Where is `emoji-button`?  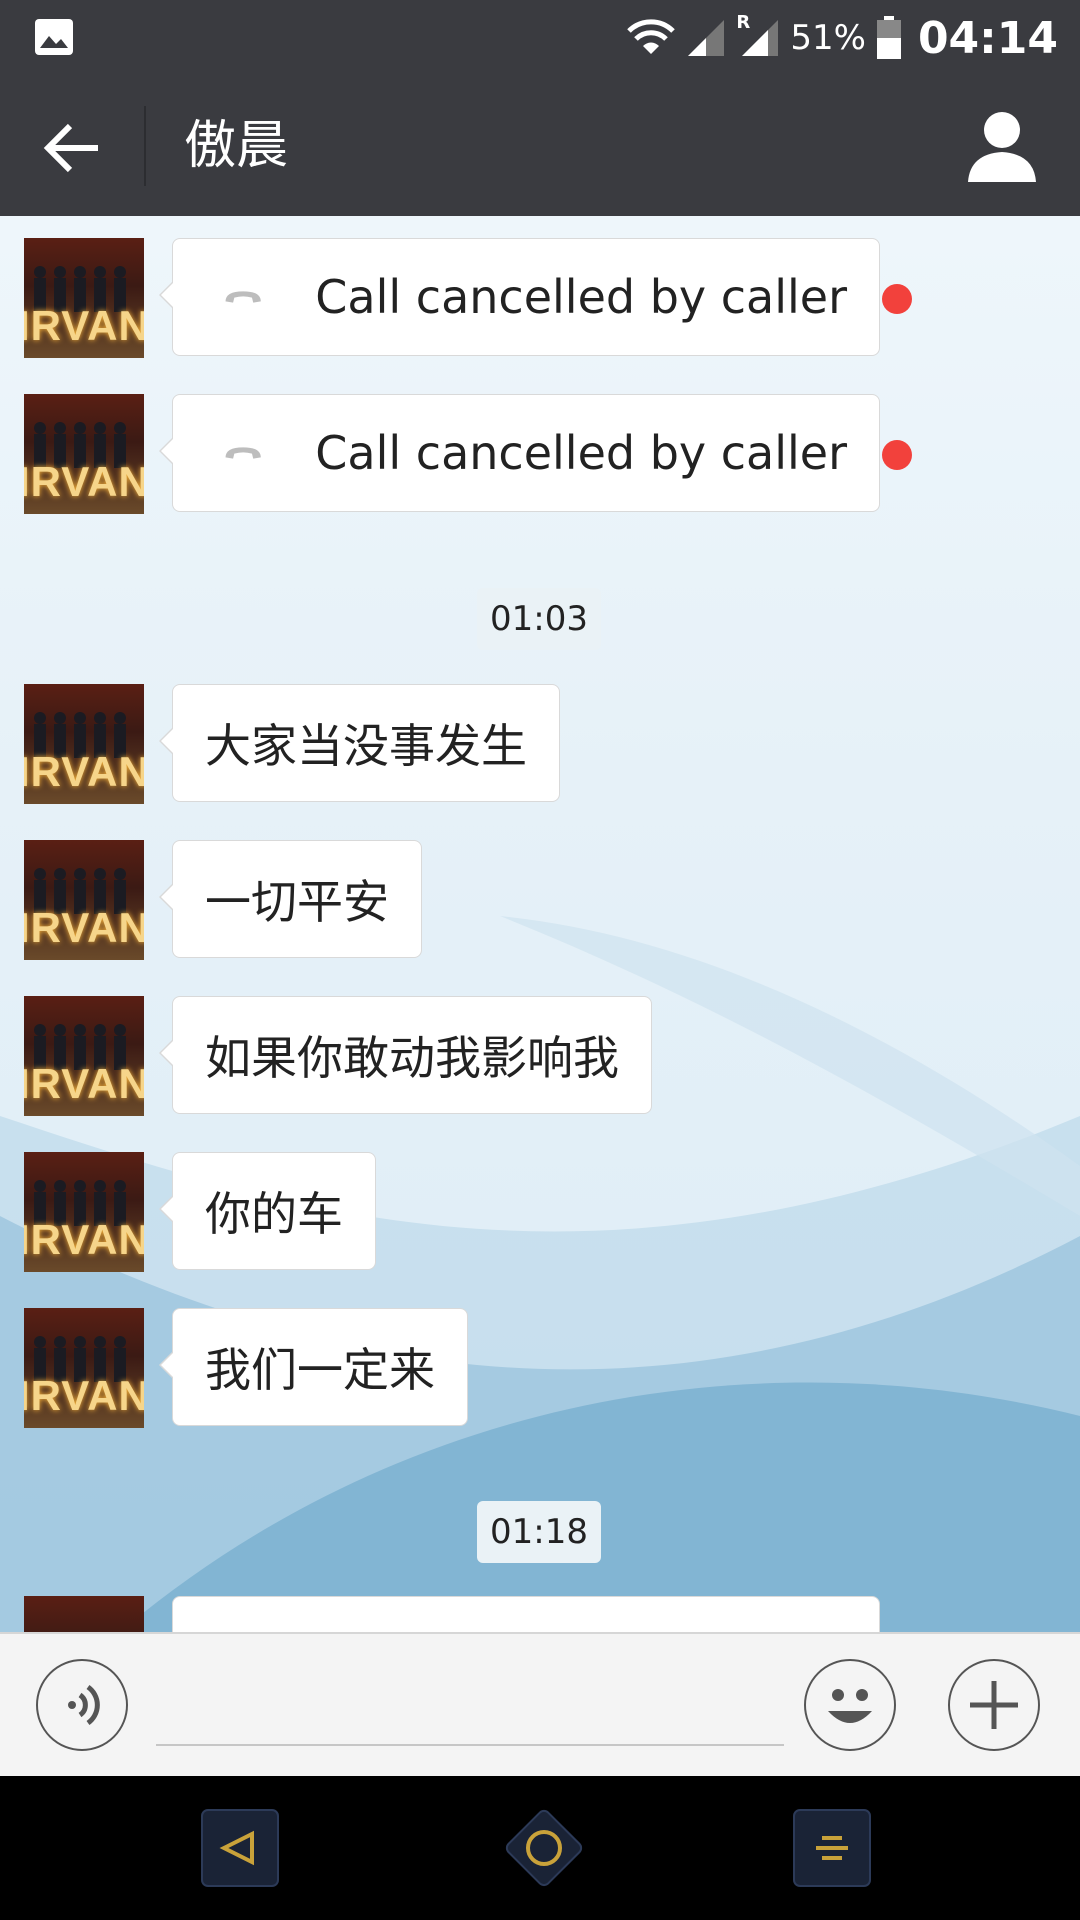 emoji-button is located at coordinates (850, 1705).